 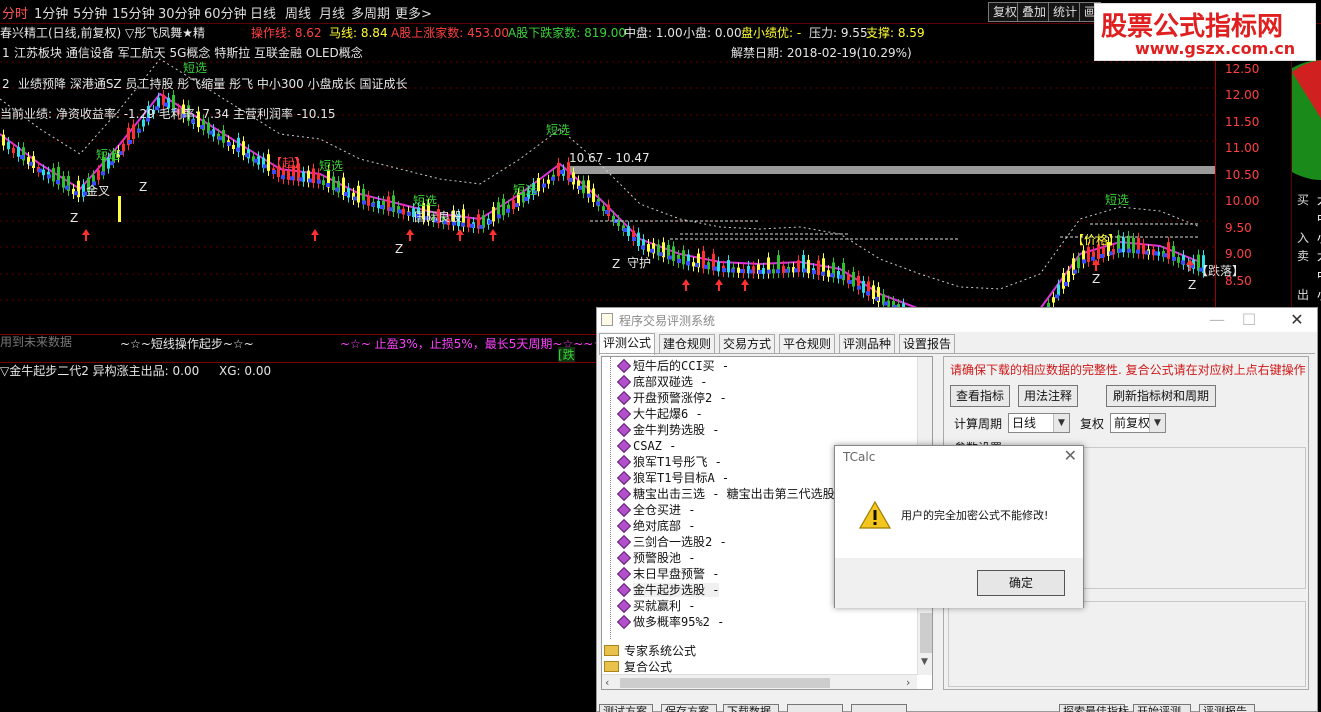 I want to click on axis-tick-6: 9.50, so click(x=1238, y=228).